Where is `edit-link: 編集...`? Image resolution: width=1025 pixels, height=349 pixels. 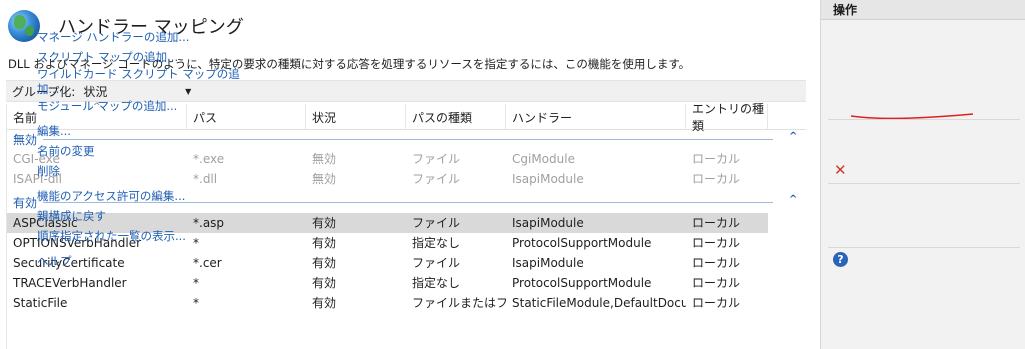 edit-link: 編集... is located at coordinates (54, 131).